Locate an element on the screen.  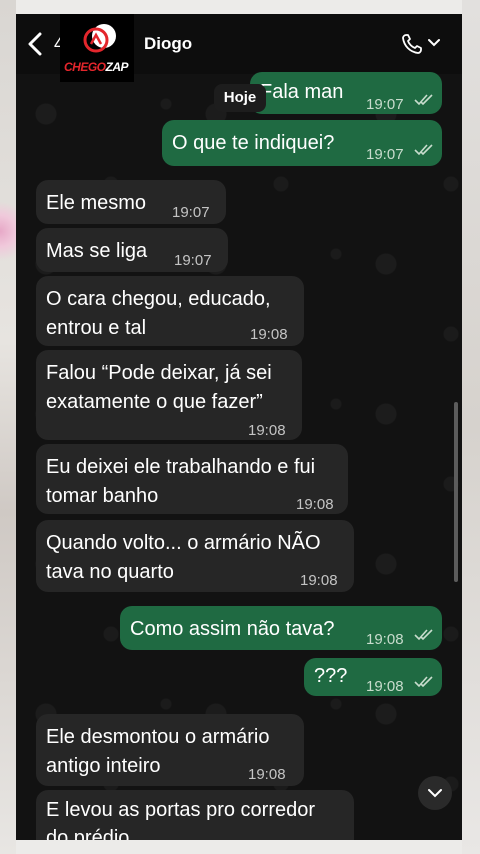
message-text: ??? is located at coordinates (331, 676).